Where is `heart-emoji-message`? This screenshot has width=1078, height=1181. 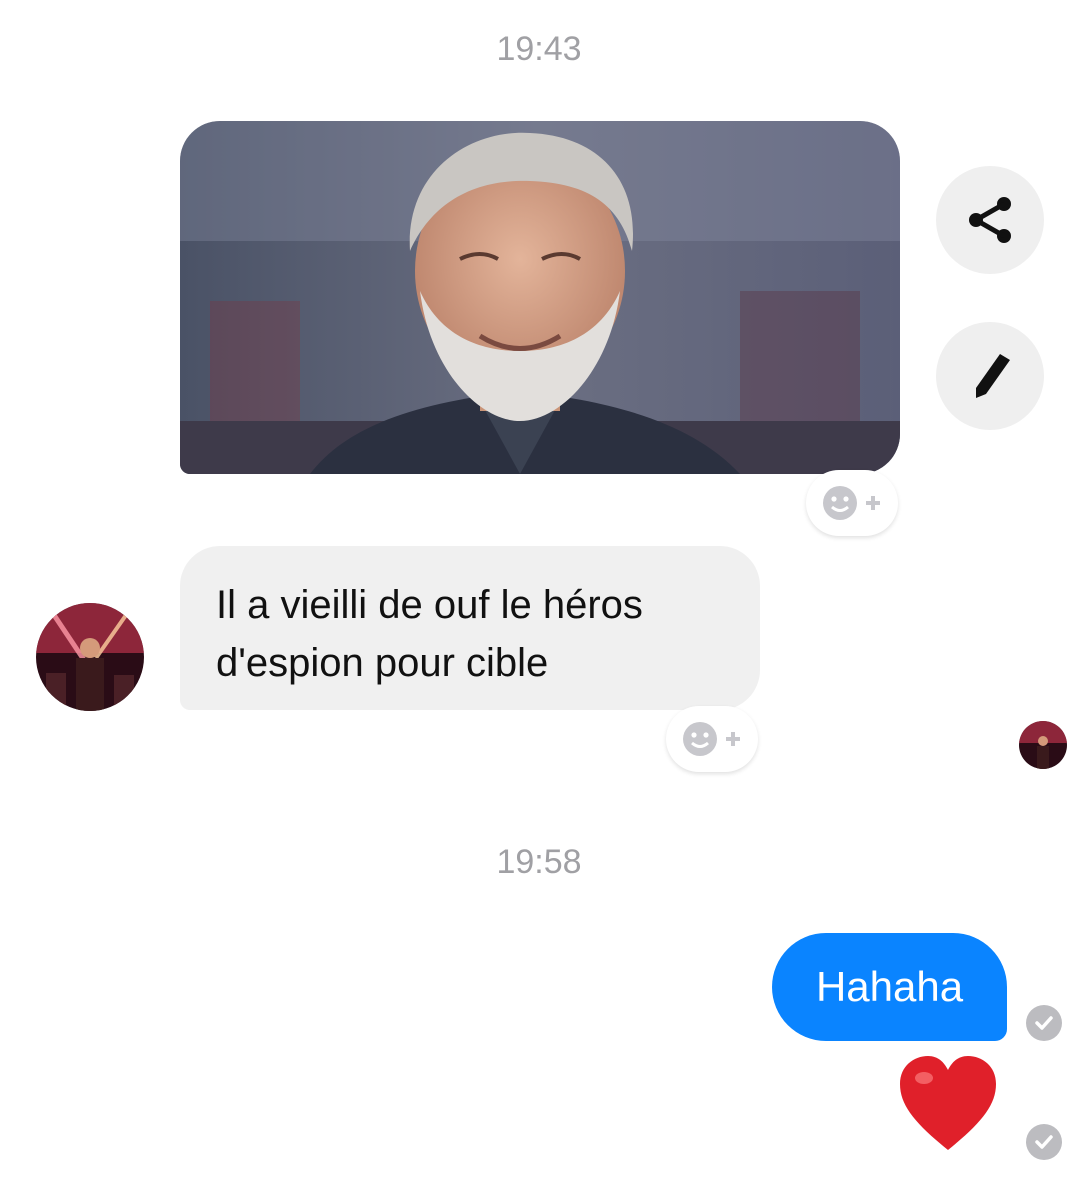 heart-emoji-message is located at coordinates (948, 1104).